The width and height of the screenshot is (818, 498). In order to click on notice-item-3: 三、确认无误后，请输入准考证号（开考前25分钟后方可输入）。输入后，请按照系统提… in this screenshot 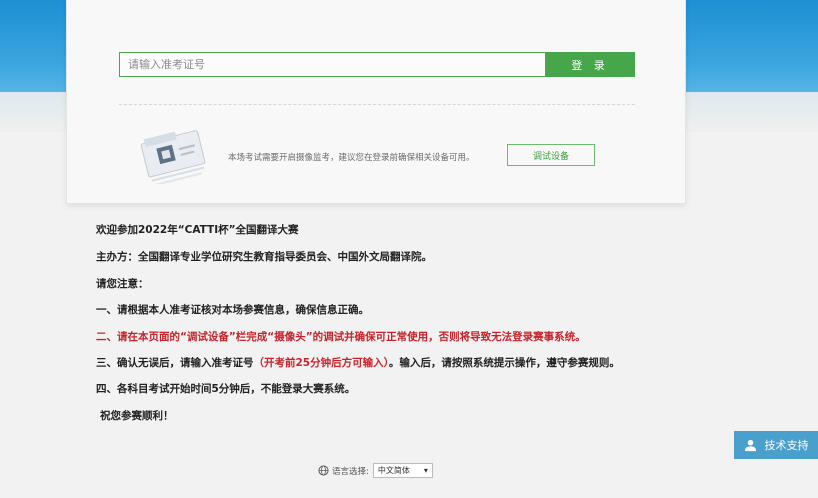, I will do `click(358, 362)`.